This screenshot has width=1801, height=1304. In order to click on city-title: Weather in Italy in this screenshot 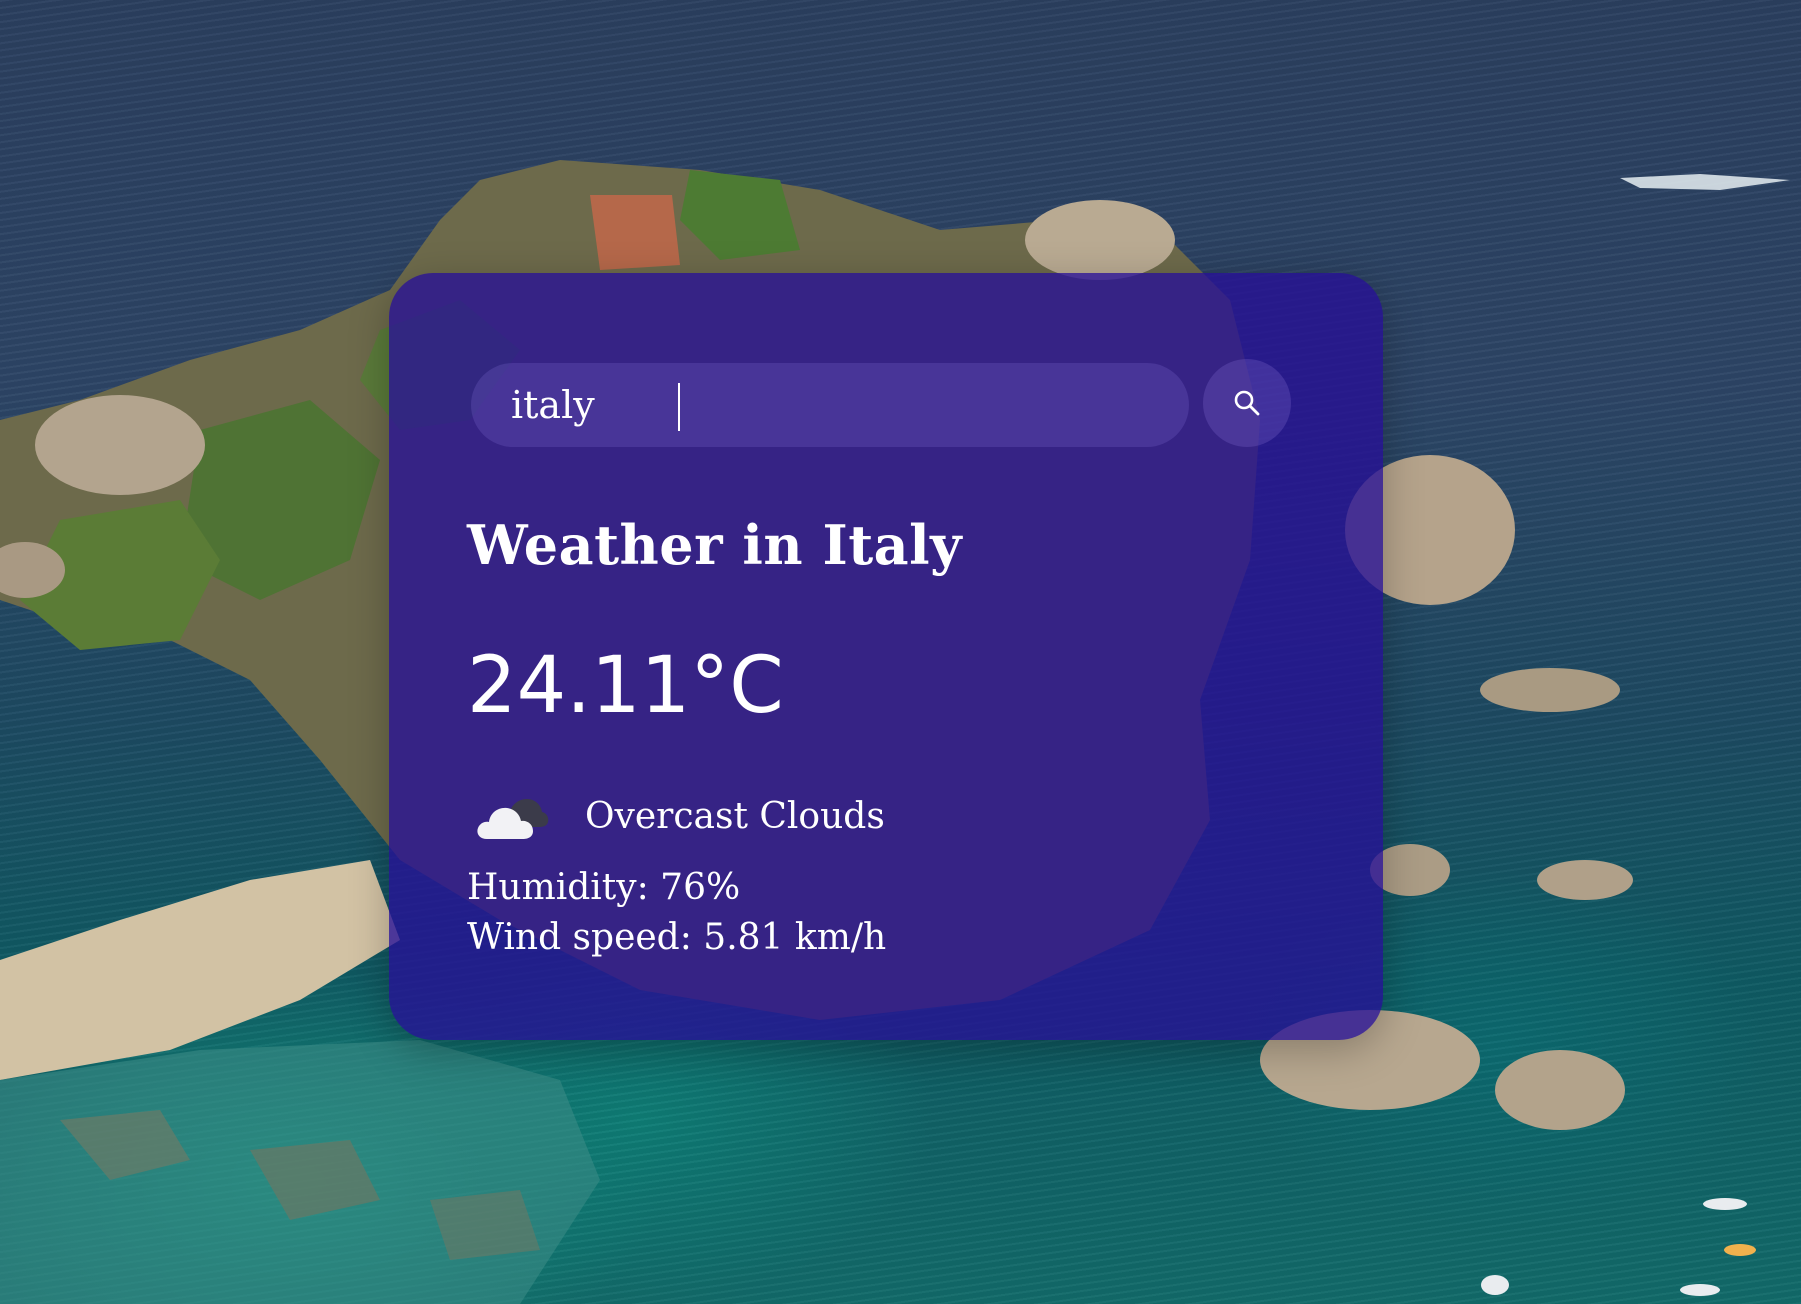, I will do `click(715, 545)`.